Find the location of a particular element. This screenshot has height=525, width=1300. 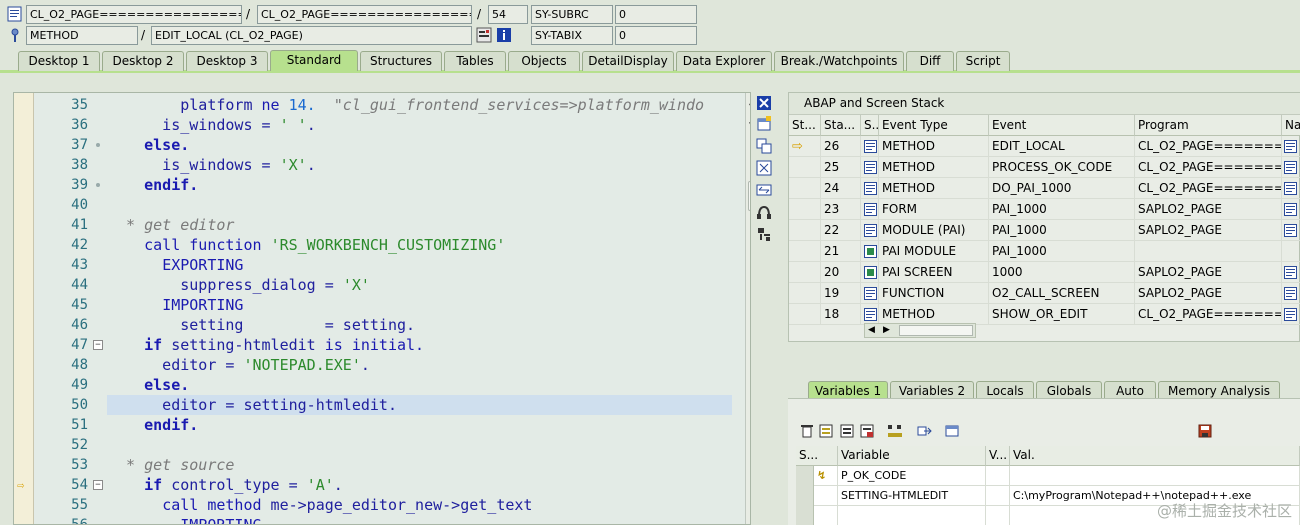

variable-column-header: Val. is located at coordinates (1155, 456).